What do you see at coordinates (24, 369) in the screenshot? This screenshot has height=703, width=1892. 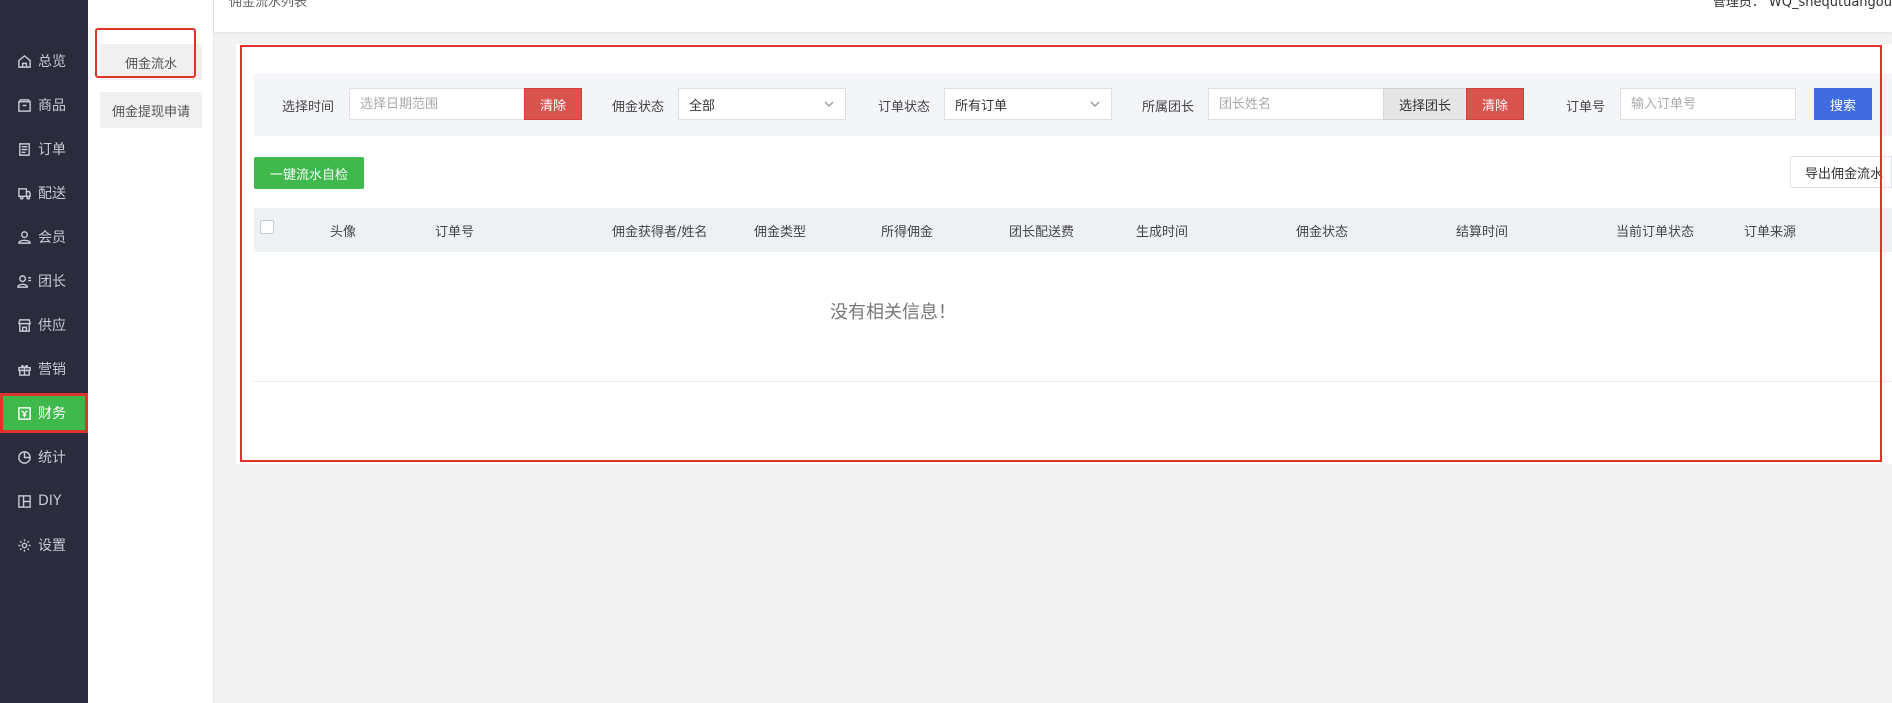 I see `gift-icon` at bounding box center [24, 369].